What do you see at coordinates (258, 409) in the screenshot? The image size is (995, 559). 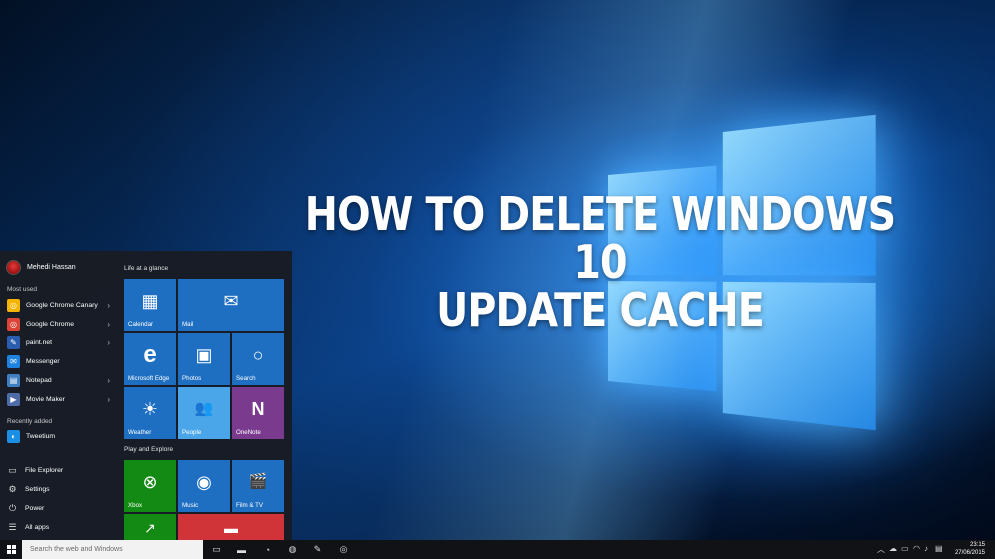 I see `onenote-icon: N` at bounding box center [258, 409].